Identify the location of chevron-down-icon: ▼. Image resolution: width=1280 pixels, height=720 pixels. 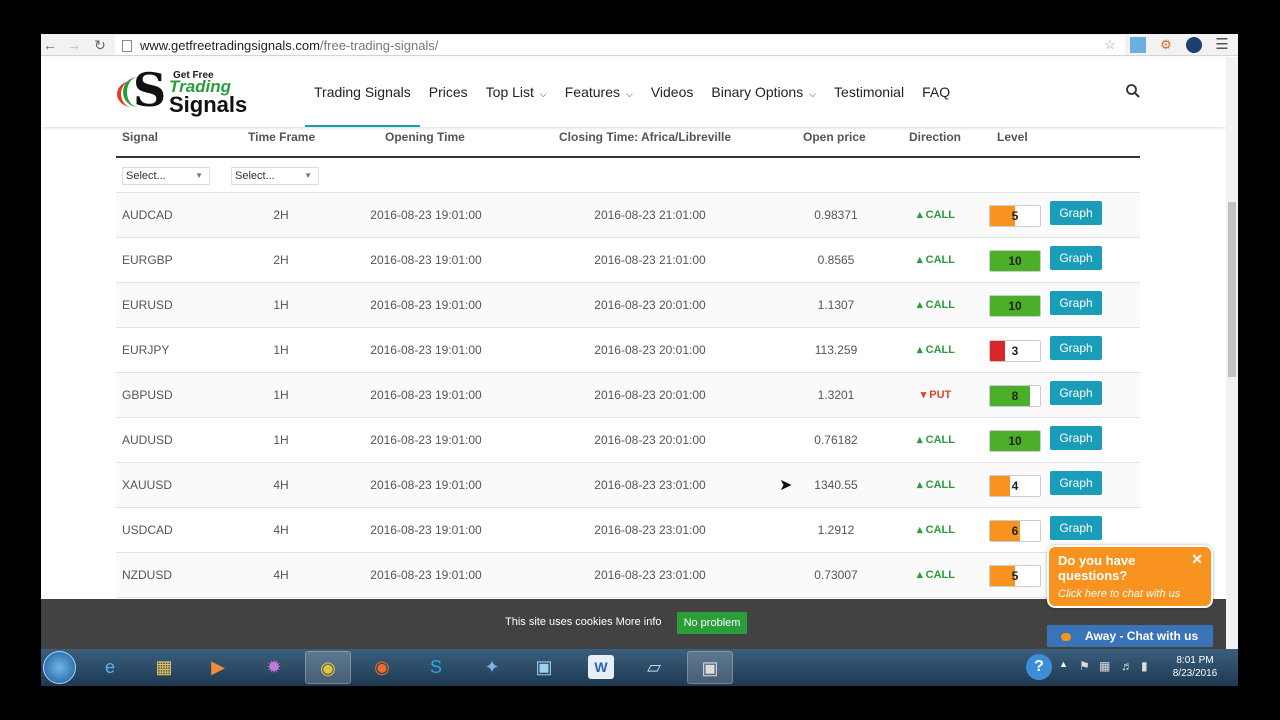
(308, 175).